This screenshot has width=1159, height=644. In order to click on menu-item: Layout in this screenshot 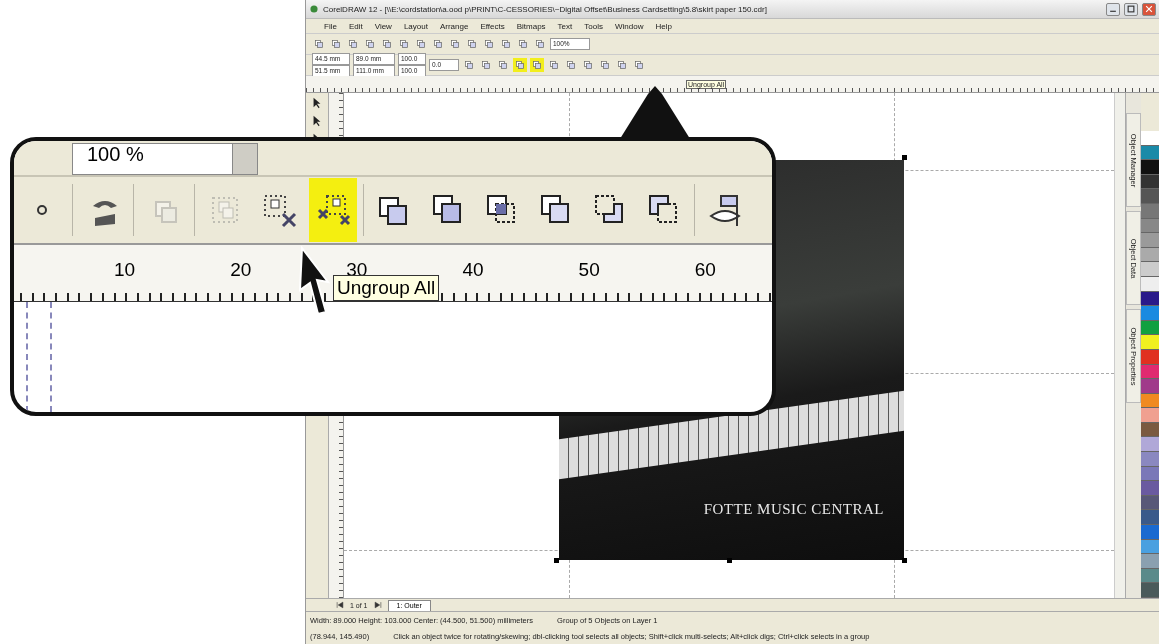, I will do `click(415, 26)`.